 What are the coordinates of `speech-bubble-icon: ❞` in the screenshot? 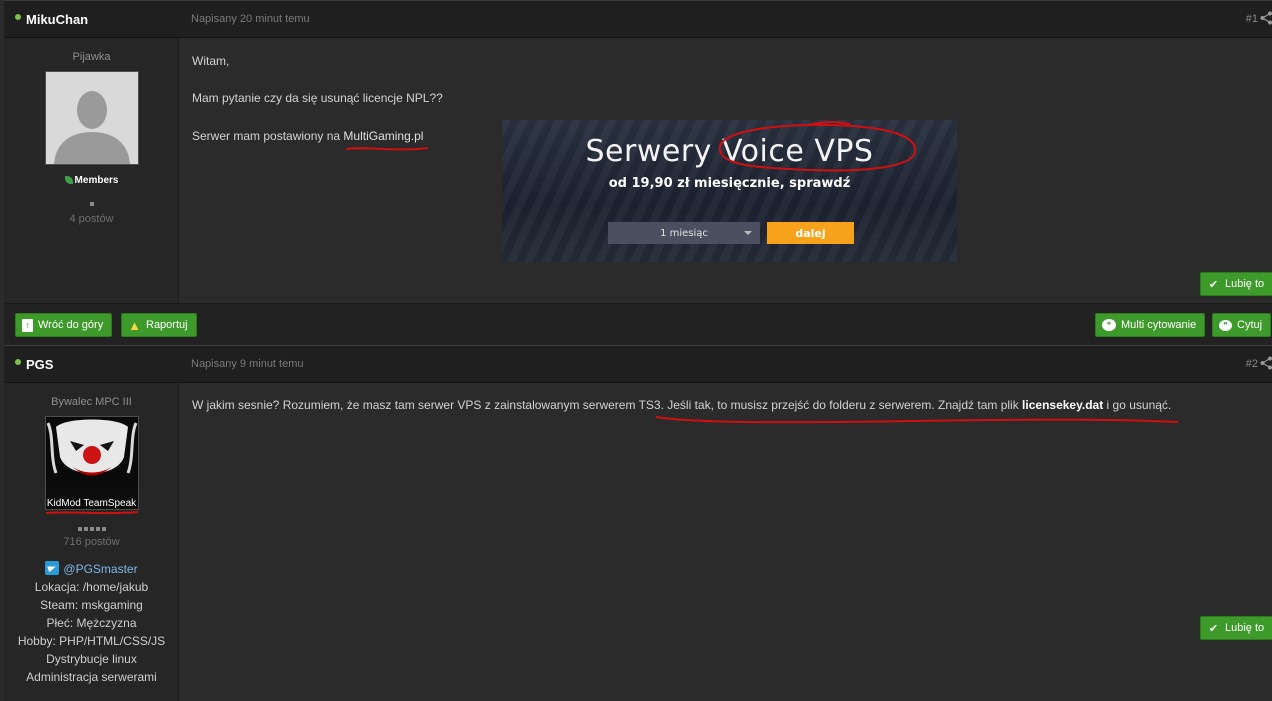 It's located at (1225, 325).